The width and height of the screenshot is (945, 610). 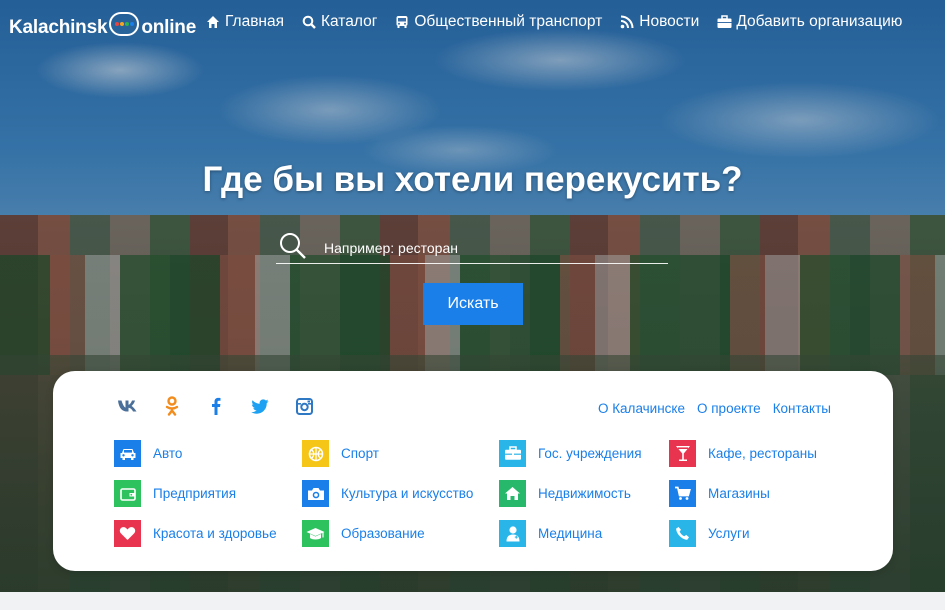 I want to click on category-services-label: Услуги, so click(x=729, y=533).